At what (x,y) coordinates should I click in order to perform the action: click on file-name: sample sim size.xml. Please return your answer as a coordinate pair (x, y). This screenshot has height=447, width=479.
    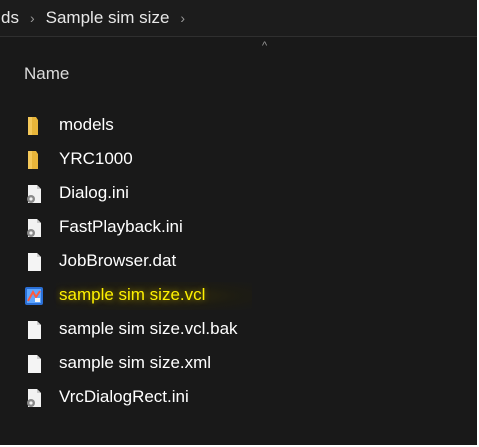
    Looking at the image, I should click on (135, 362).